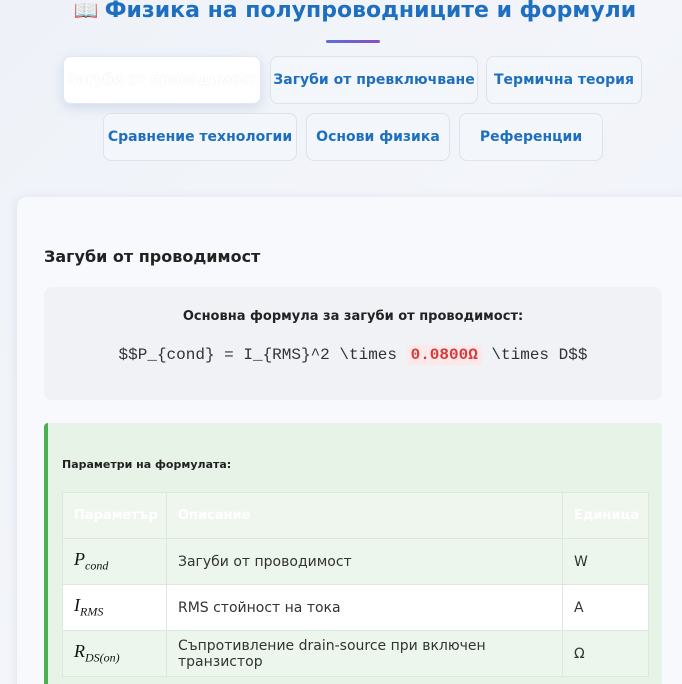 Image resolution: width=682 pixels, height=684 pixels. I want to click on table-row: IRMS RMS стойност на тока A, so click(355, 607).